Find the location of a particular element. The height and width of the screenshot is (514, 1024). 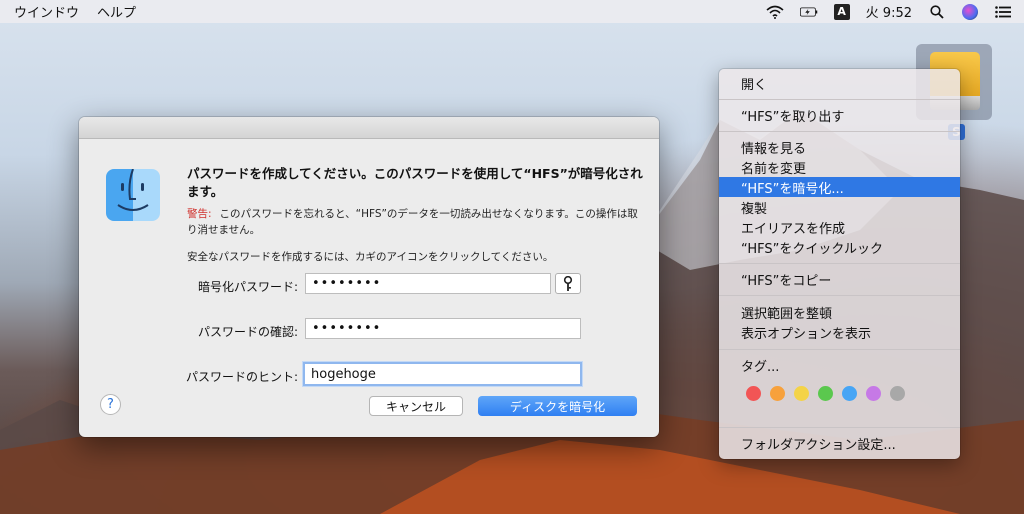

cancel-button: キャンセル is located at coordinates (416, 406).